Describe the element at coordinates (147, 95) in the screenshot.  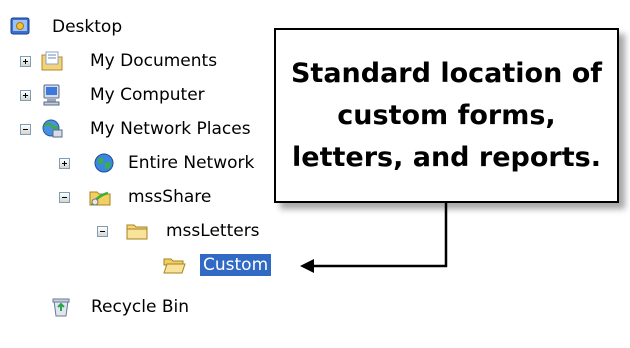
I see `tree-item-label: My Computer` at that location.